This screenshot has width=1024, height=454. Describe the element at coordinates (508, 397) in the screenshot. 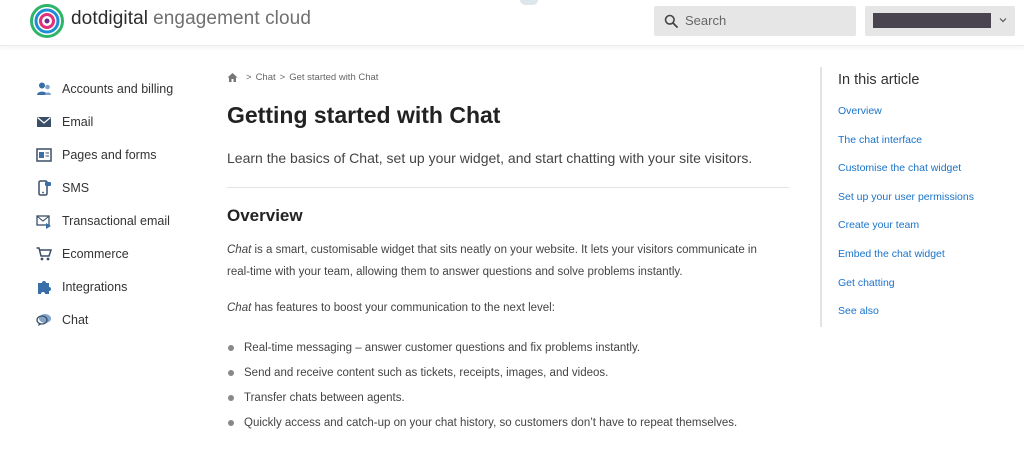

I see `list-item: Transfer chats between agents.` at that location.